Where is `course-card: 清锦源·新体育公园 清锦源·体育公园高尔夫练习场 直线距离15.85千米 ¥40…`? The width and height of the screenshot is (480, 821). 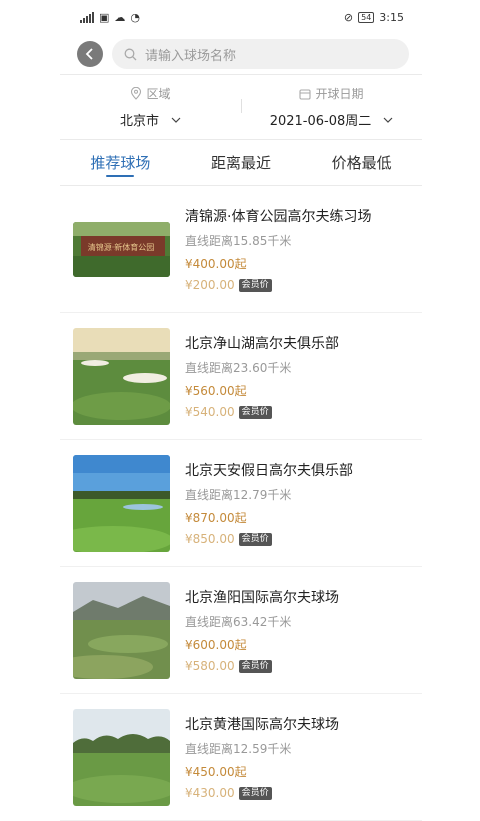
course-card: 清锦源·新体育公园 清锦源·体育公园高尔夫练习场 直线距离15.85千米 ¥40… is located at coordinates (241, 249).